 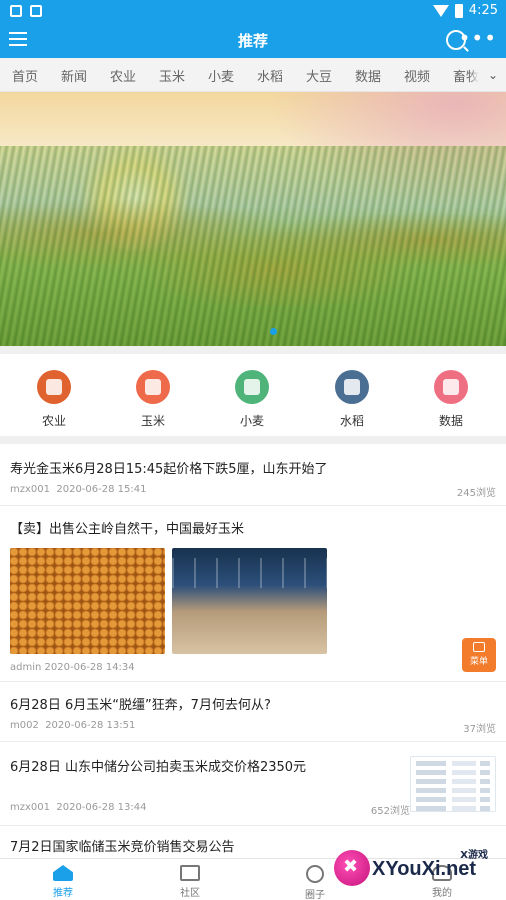 What do you see at coordinates (53, 421) in the screenshot?
I see `category-label: 农业` at bounding box center [53, 421].